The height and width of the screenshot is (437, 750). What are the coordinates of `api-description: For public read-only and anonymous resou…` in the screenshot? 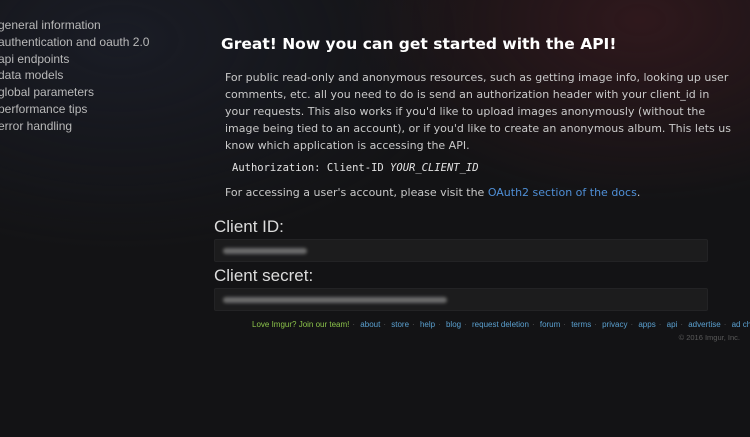 It's located at (478, 111).